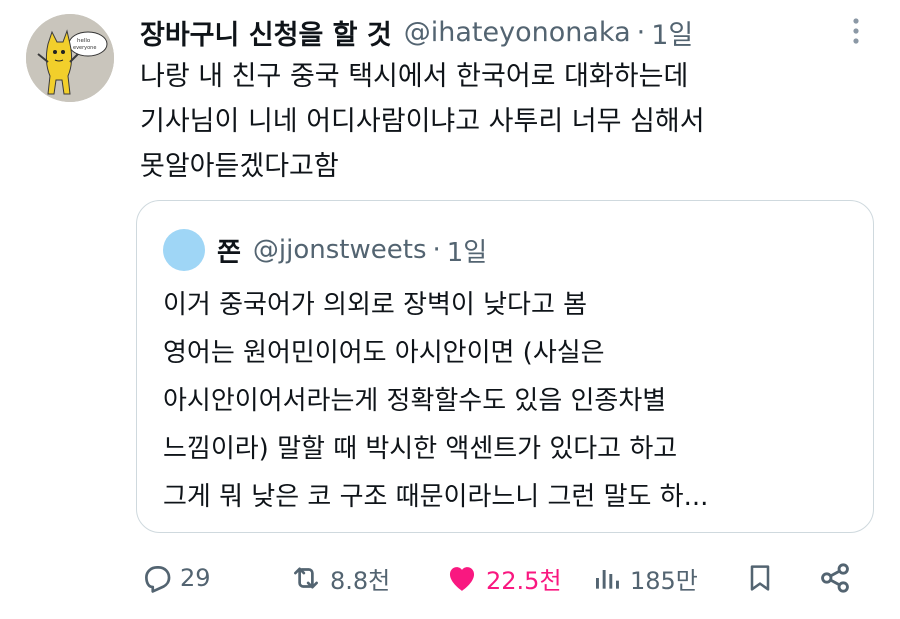  What do you see at coordinates (672, 32) in the screenshot?
I see `tweet-timestamp: 1일` at bounding box center [672, 32].